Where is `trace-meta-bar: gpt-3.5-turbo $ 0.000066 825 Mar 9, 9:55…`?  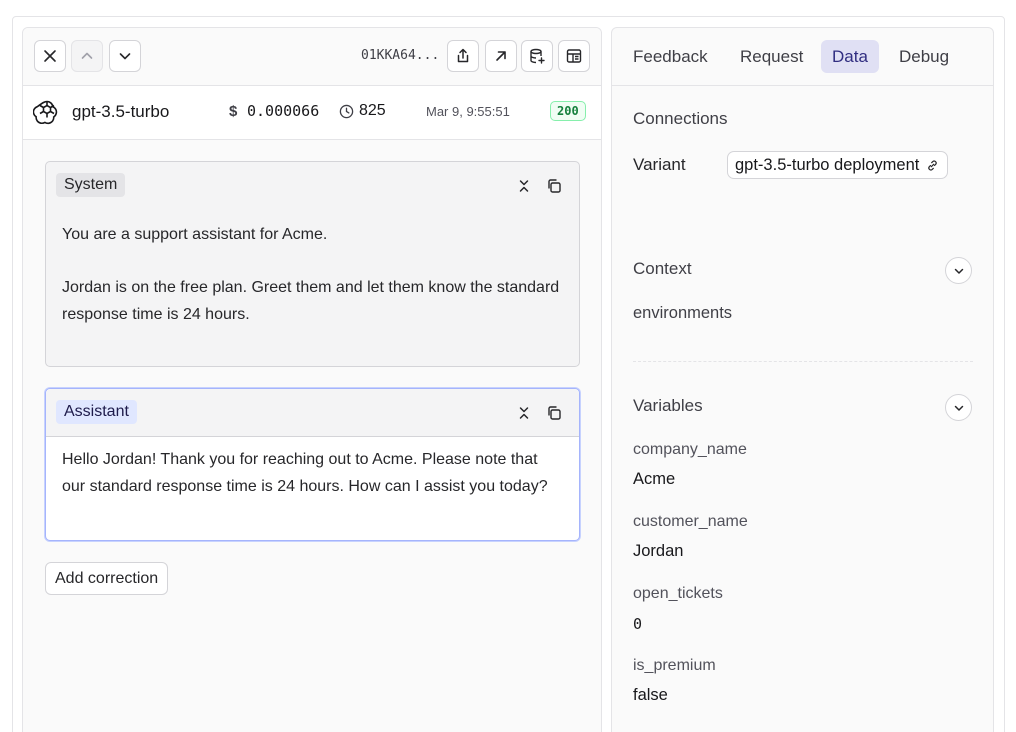 trace-meta-bar: gpt-3.5-turbo $ 0.000066 825 Mar 9, 9:55… is located at coordinates (312, 113).